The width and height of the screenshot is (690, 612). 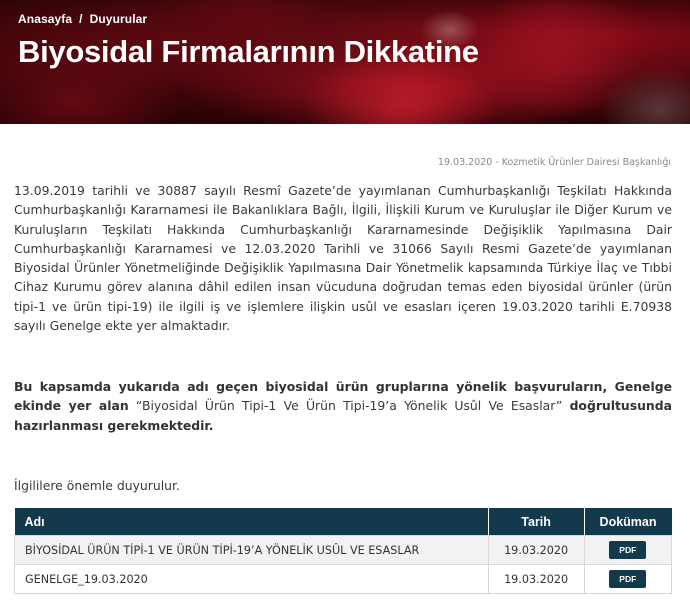 I want to click on breadcrumb-home-link: Anasayfa, so click(x=45, y=19).